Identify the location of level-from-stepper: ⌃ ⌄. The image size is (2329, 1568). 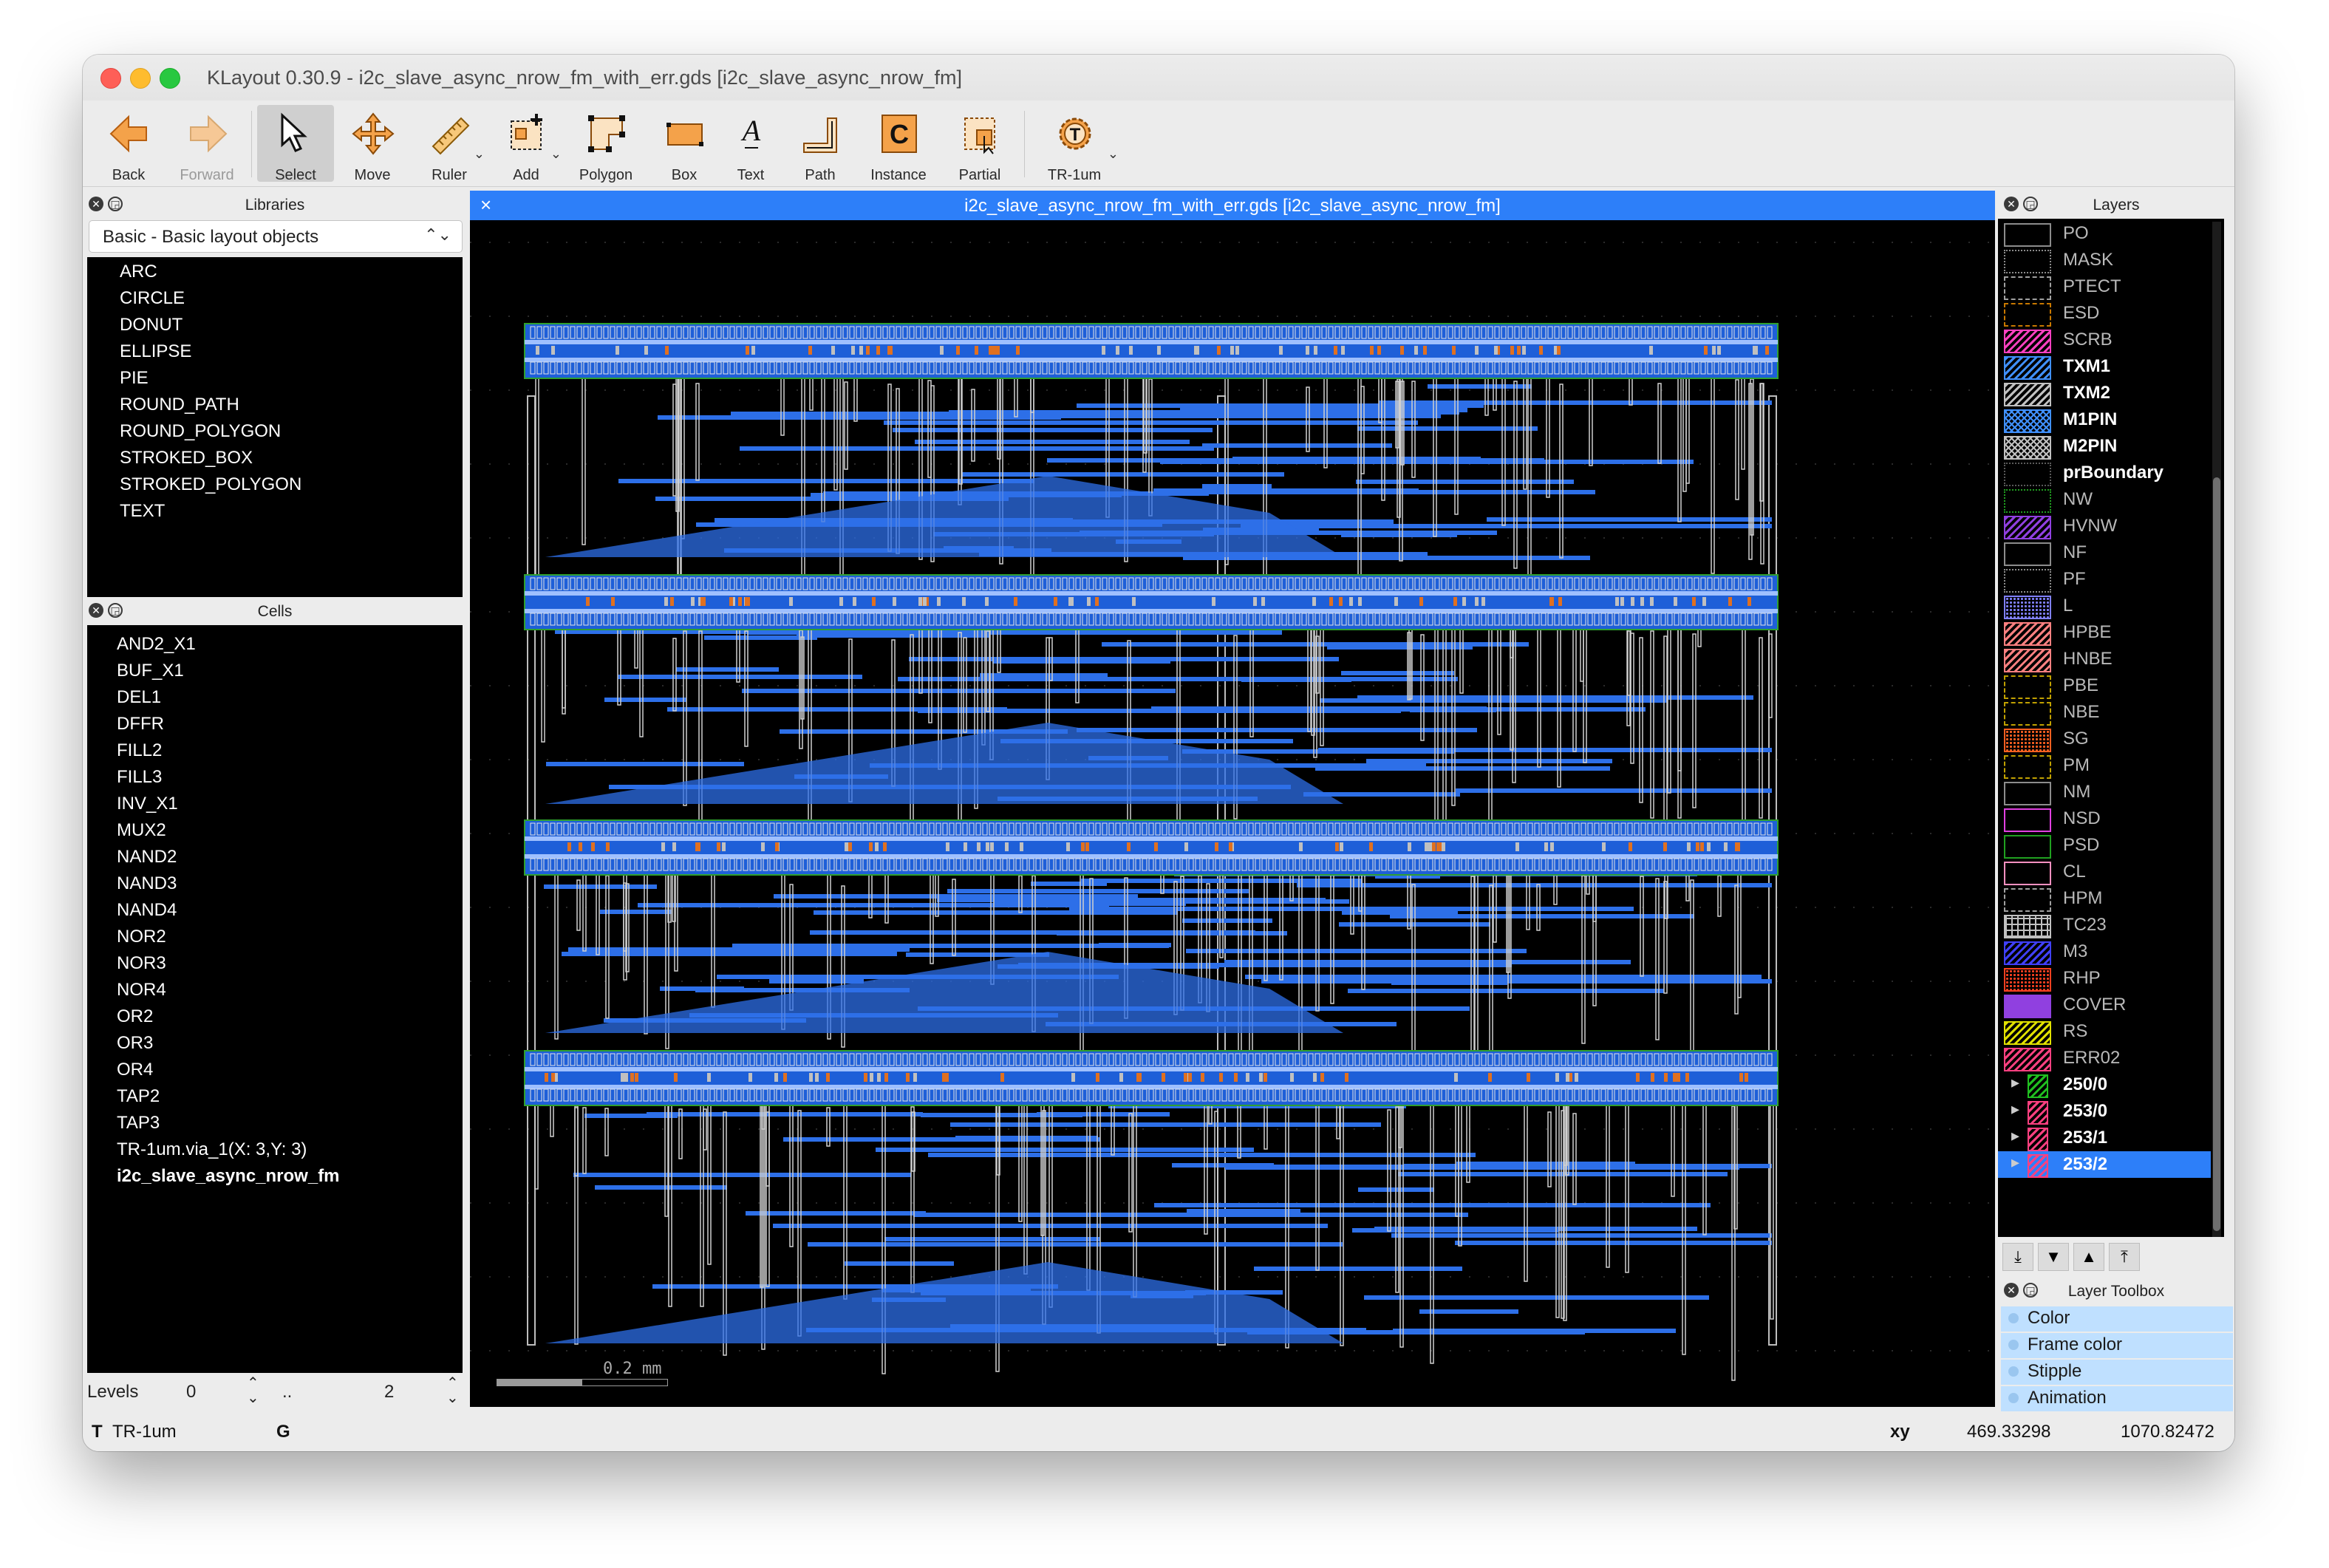
(253, 1390).